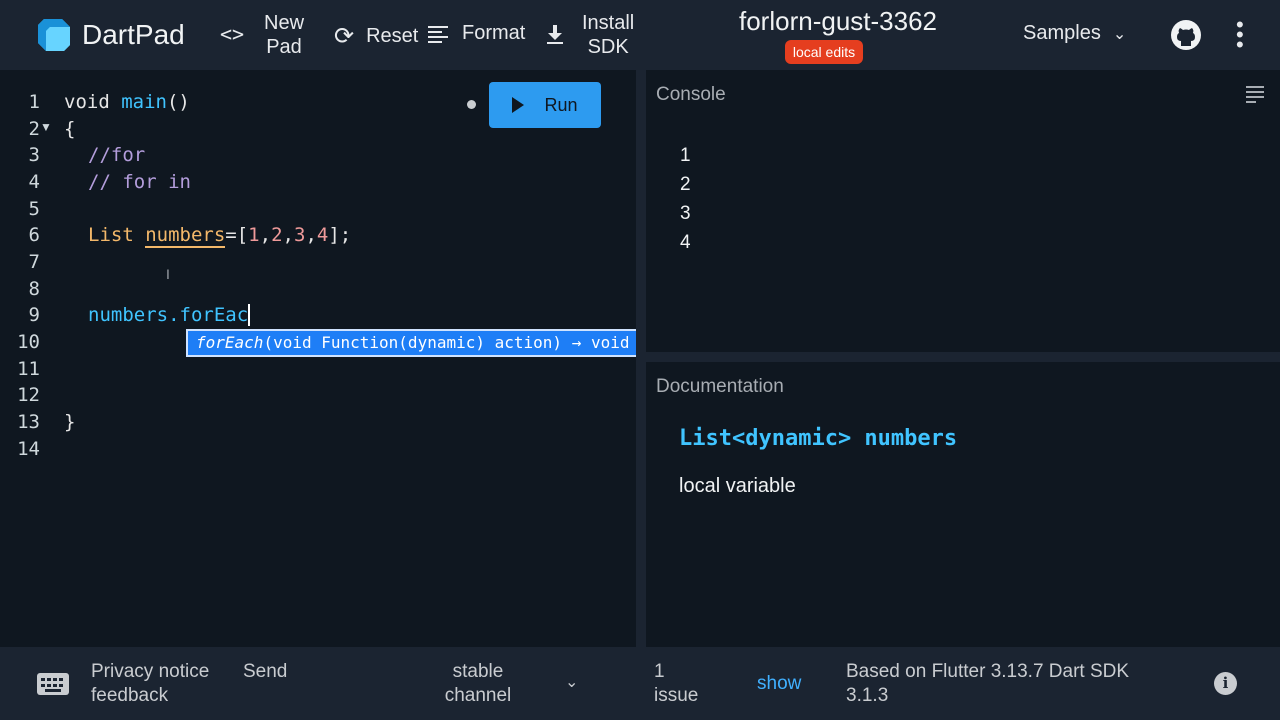  I want to click on install-sdk-button: Install SDK, so click(590, 35).